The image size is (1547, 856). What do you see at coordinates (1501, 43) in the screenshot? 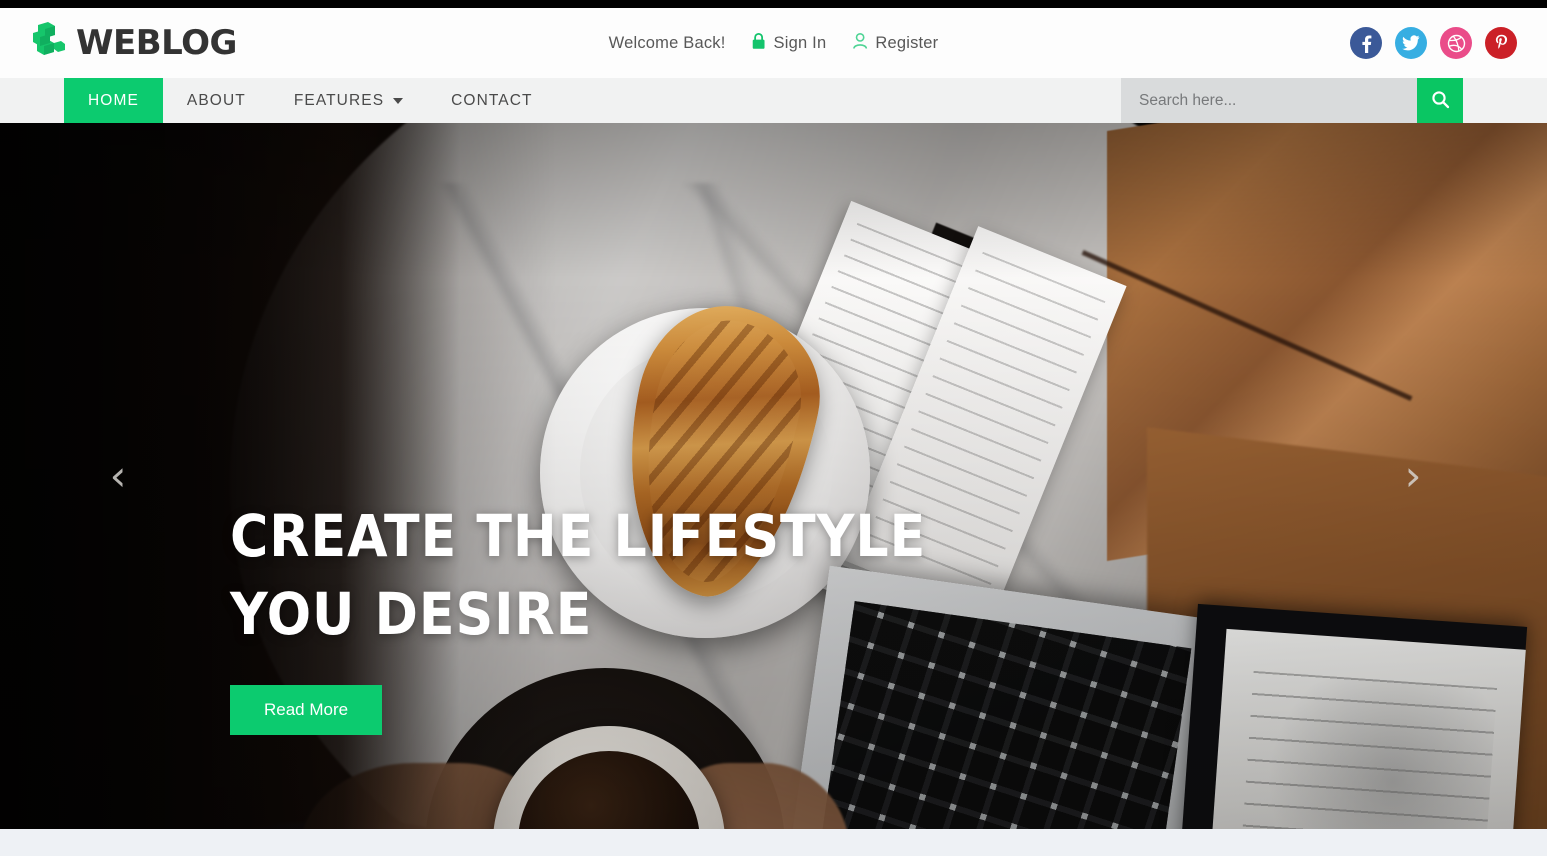
I see `pinterest-icon` at bounding box center [1501, 43].